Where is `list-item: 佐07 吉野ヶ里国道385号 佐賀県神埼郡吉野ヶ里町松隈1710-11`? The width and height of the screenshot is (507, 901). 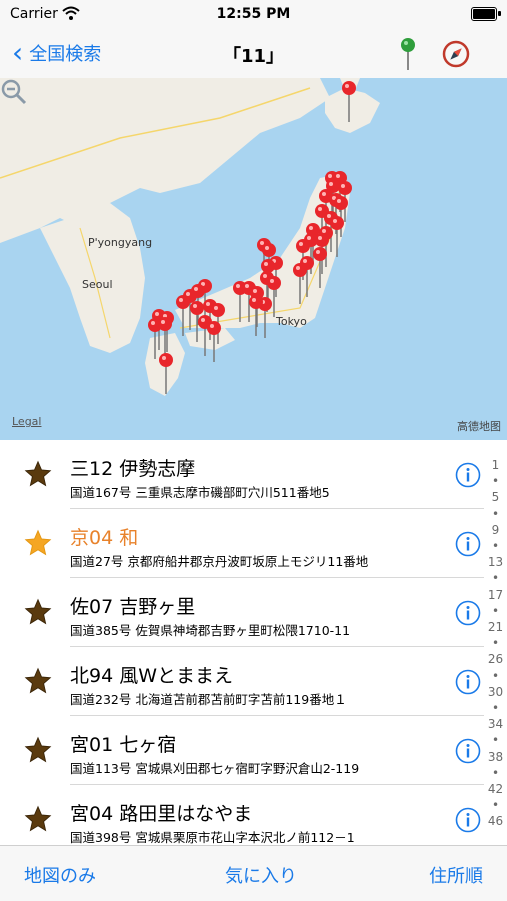 list-item: 佐07 吉野ヶ里国道385号 佐賀県神埼郡吉野ヶ里町松隈1710-11 is located at coordinates (242, 612).